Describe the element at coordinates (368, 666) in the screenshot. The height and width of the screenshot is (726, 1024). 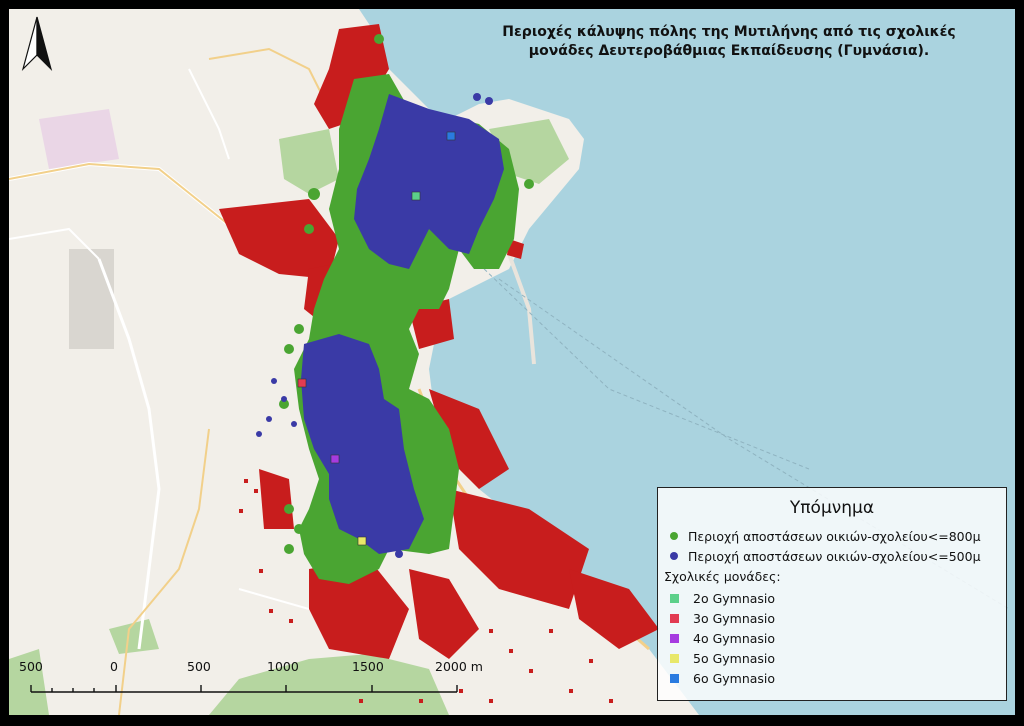
I see `scale-label-4: 1500` at that location.